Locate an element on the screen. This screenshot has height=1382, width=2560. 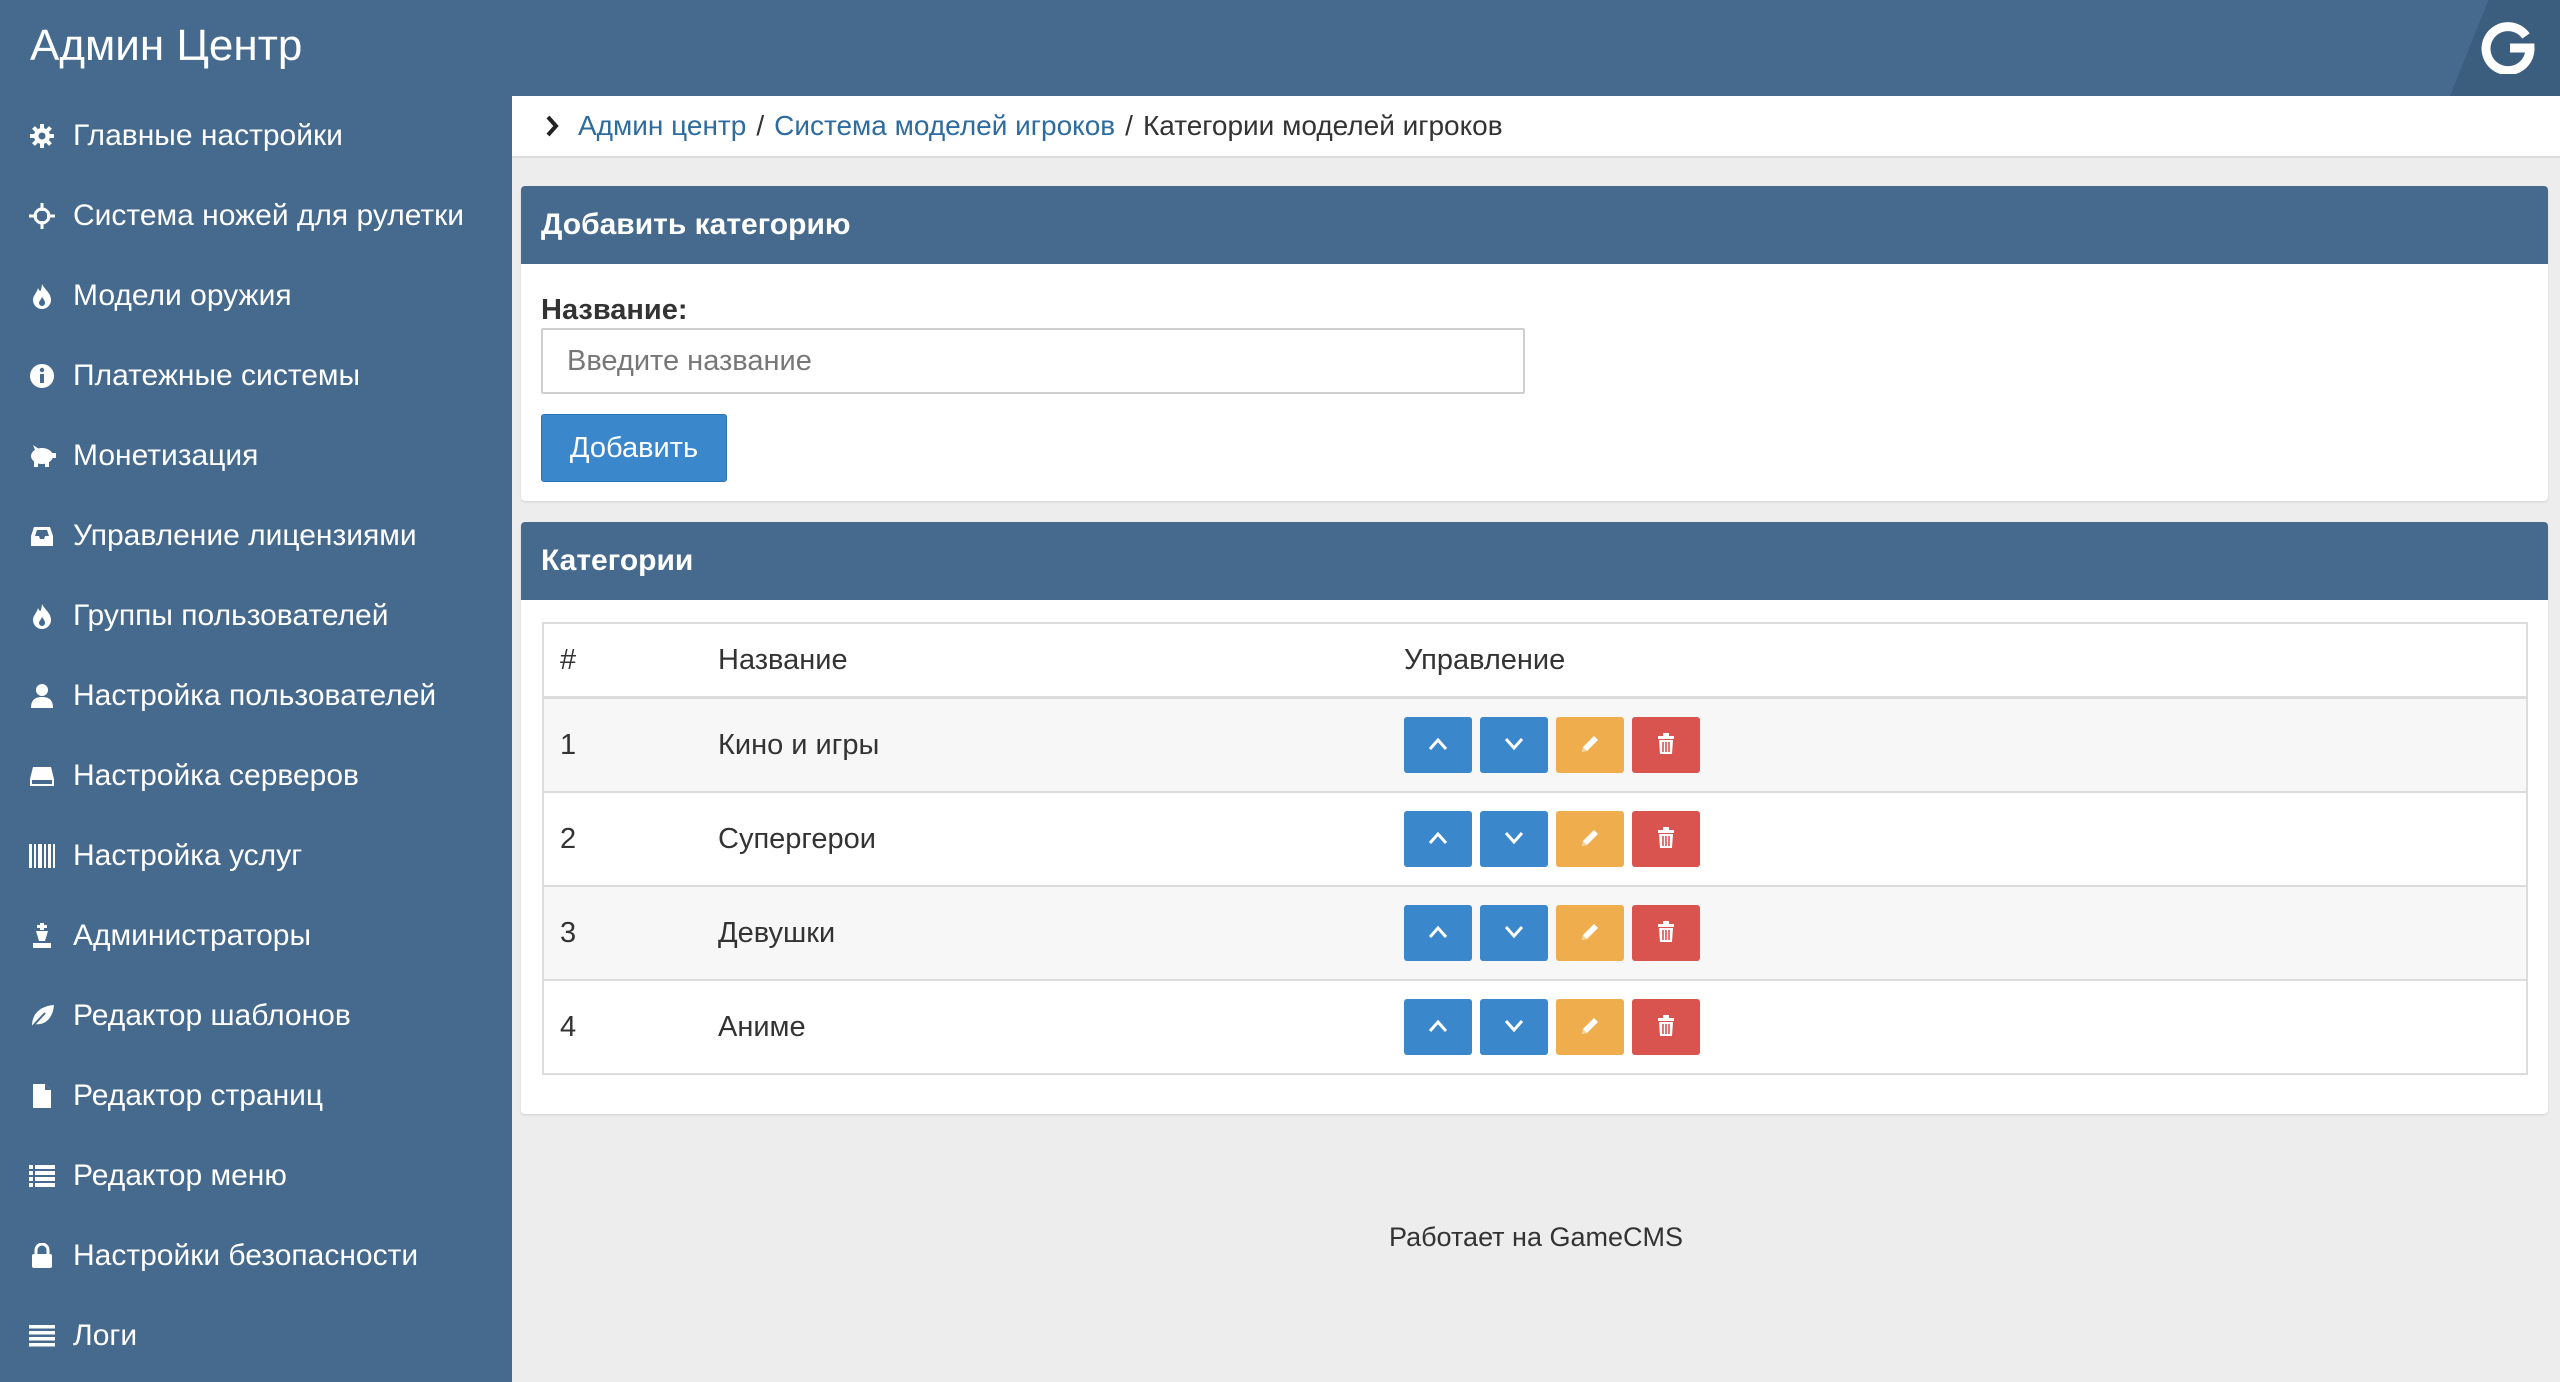
table-row: 3 Девушки is located at coordinates (1535, 932).